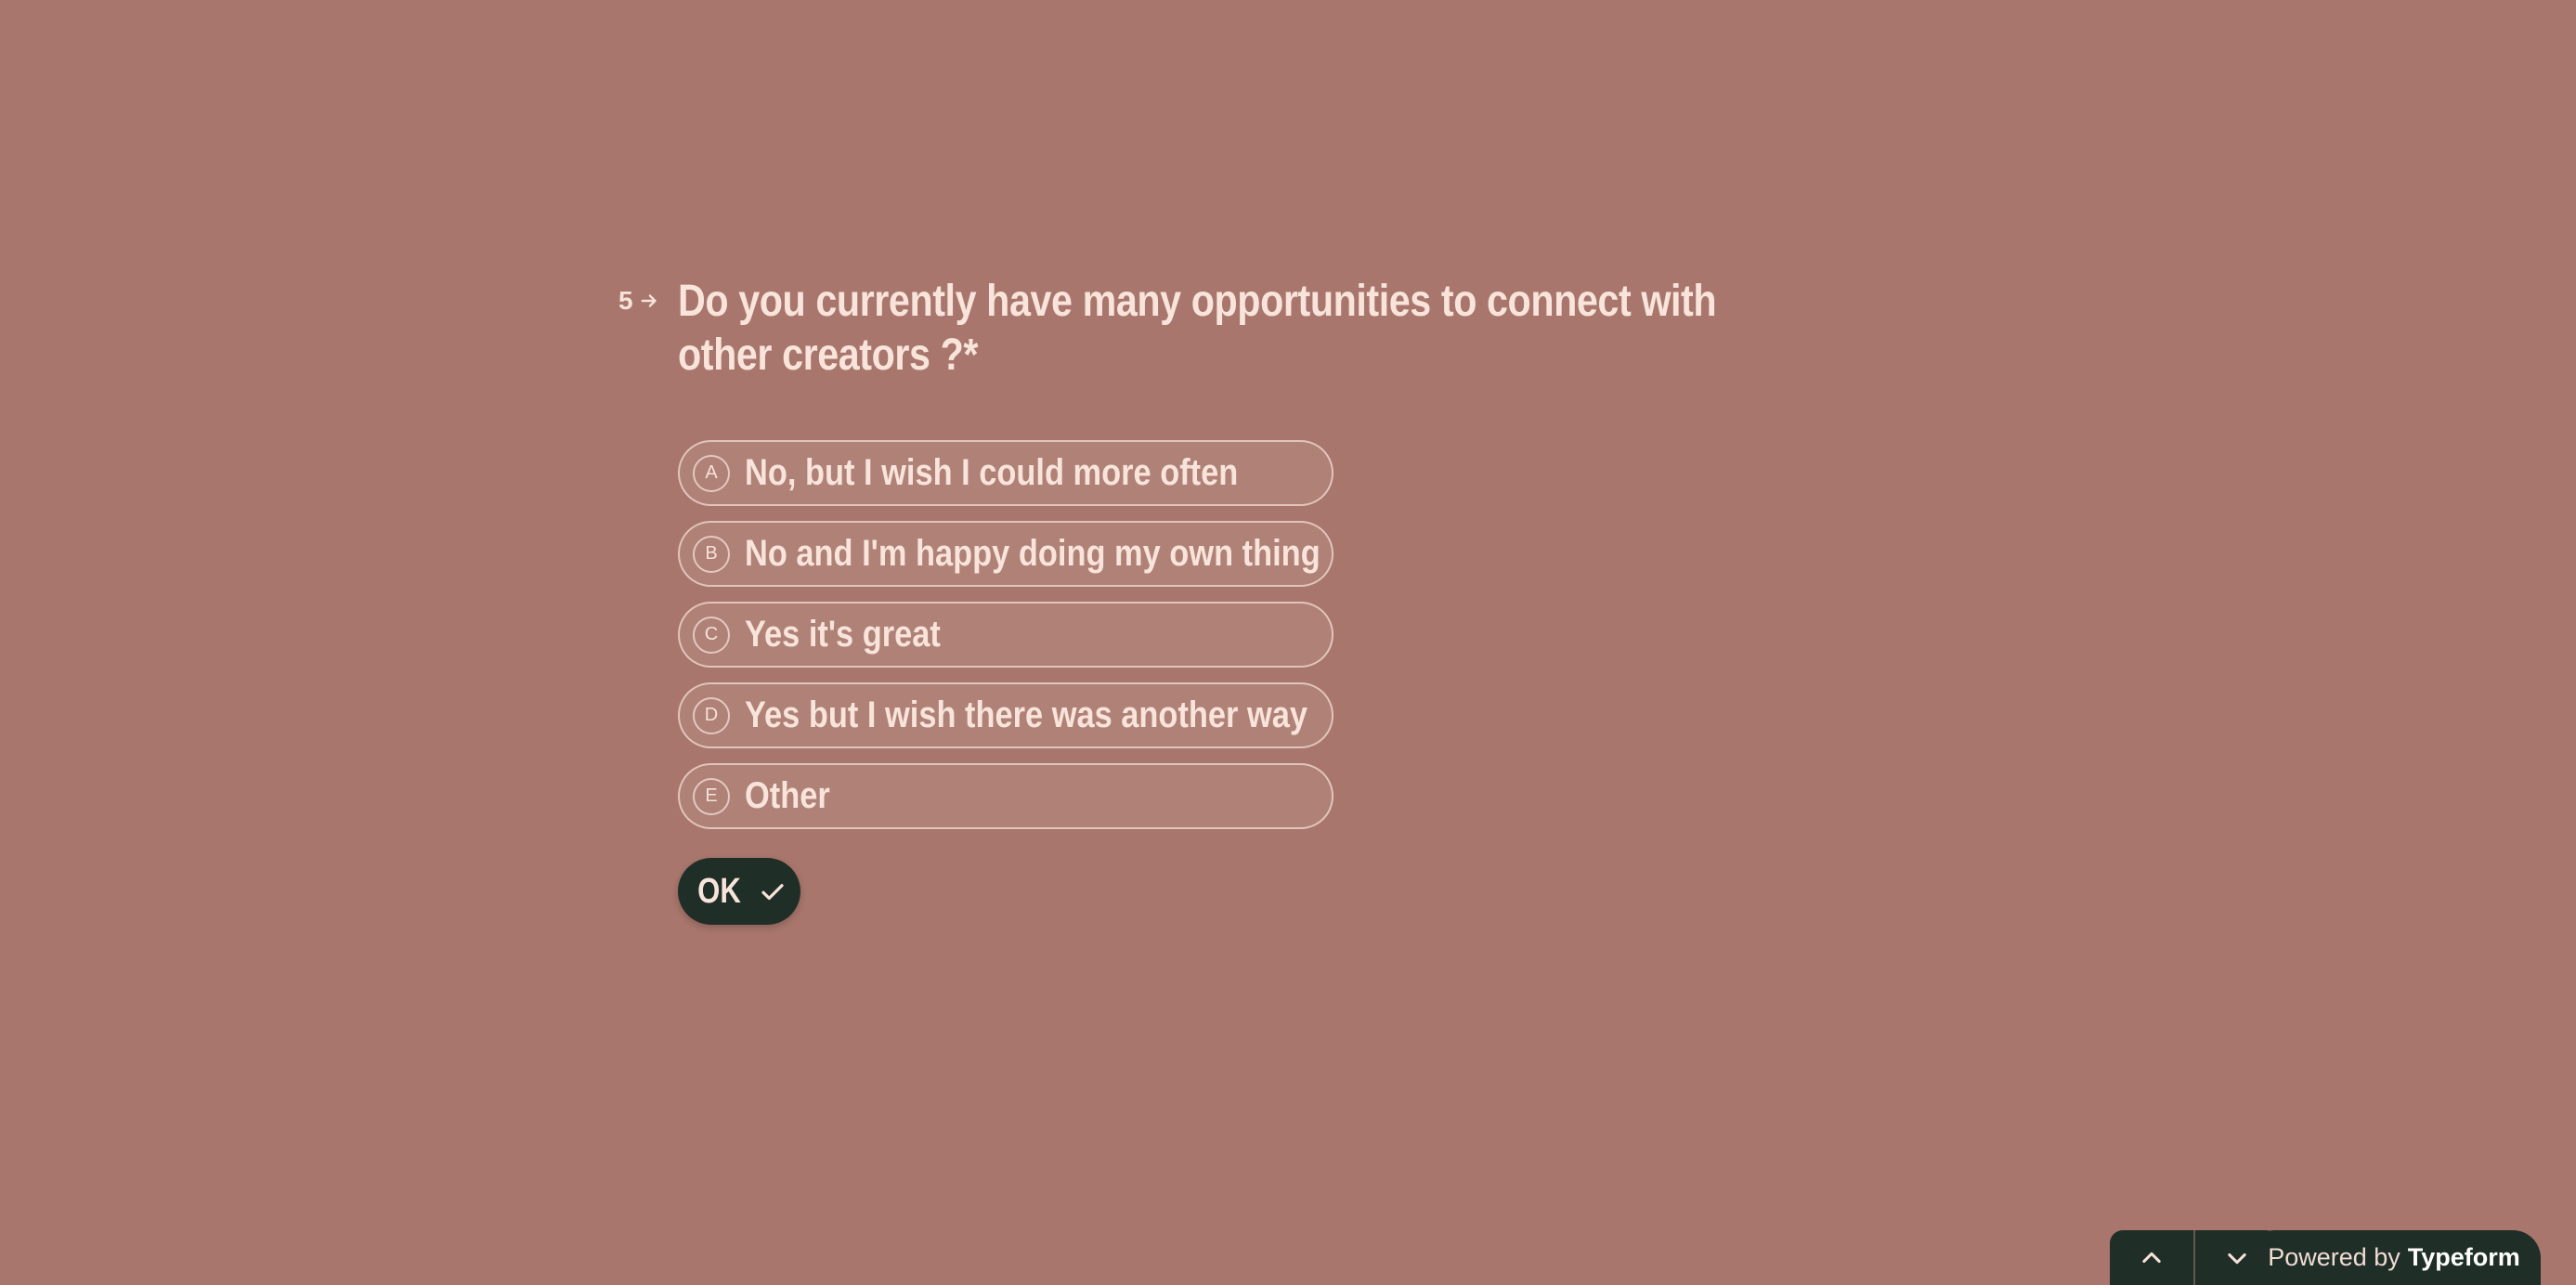 The image size is (2576, 1285). I want to click on question-number: 5, so click(639, 301).